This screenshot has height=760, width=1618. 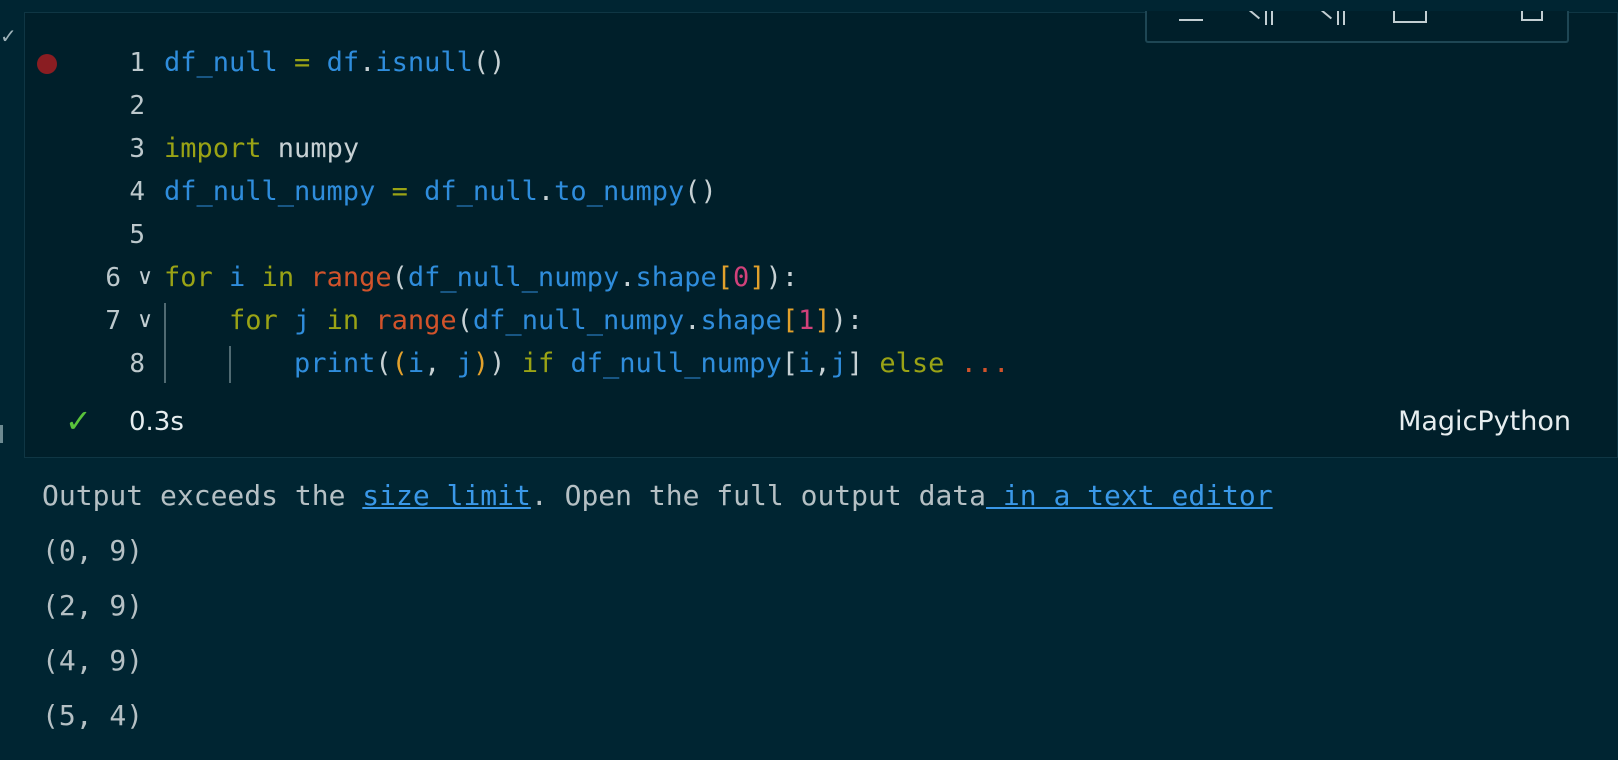 I want to click on code-token: else, so click(x=912, y=363).